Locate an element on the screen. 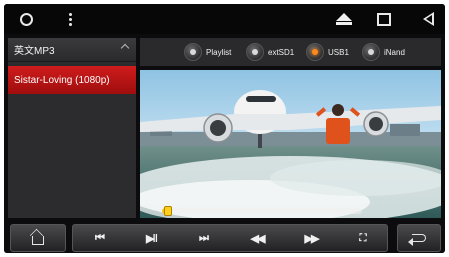 The height and width of the screenshot is (257, 449). playback-controls: ⏮ ▶‖ ⏭ ◀◀ ▶▶ ⛶ is located at coordinates (230, 238).